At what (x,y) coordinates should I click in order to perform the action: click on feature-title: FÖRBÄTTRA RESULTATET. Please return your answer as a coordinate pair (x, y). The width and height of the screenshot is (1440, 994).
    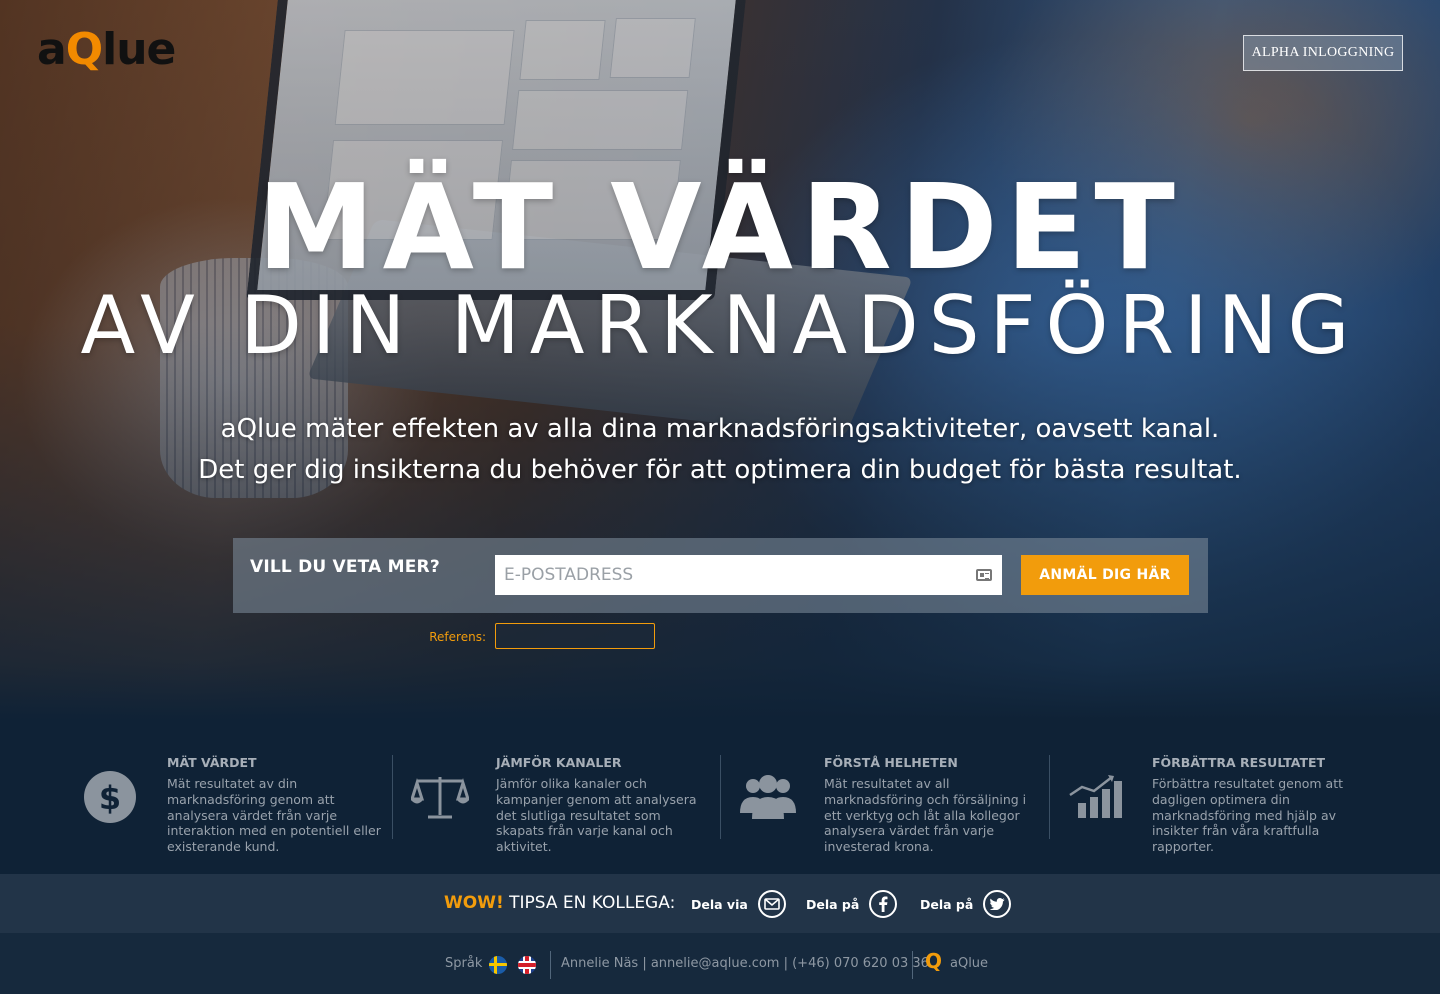
    Looking at the image, I should click on (1239, 762).